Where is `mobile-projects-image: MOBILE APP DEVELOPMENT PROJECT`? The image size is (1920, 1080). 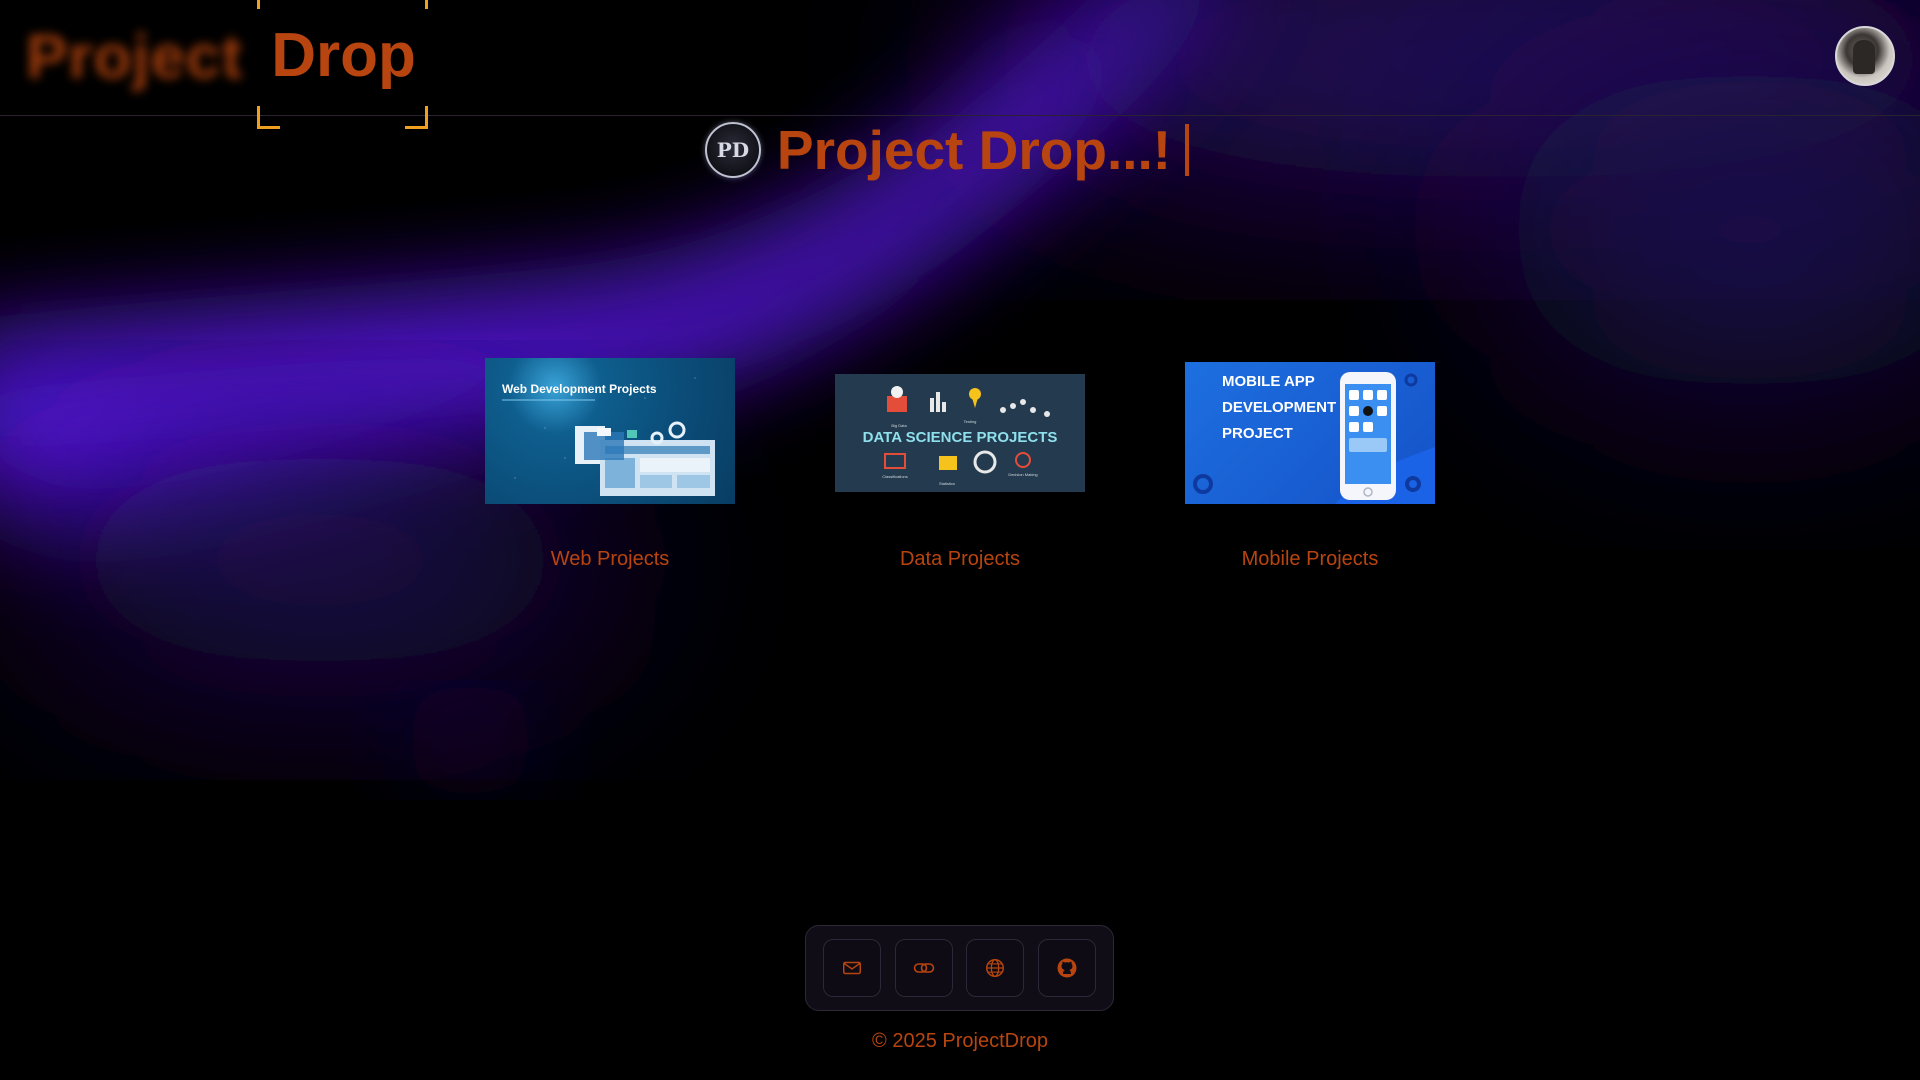 mobile-projects-image: MOBILE APP DEVELOPMENT PROJECT is located at coordinates (1310, 433).